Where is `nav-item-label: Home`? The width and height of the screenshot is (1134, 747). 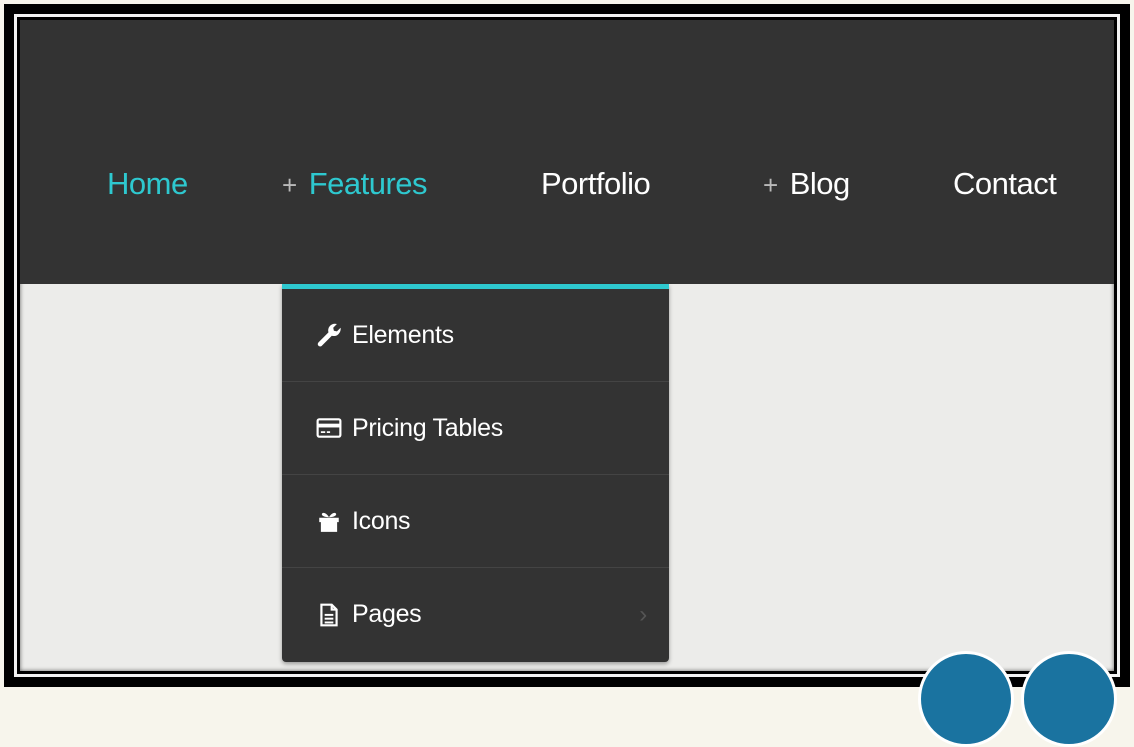
nav-item-label: Home is located at coordinates (147, 183).